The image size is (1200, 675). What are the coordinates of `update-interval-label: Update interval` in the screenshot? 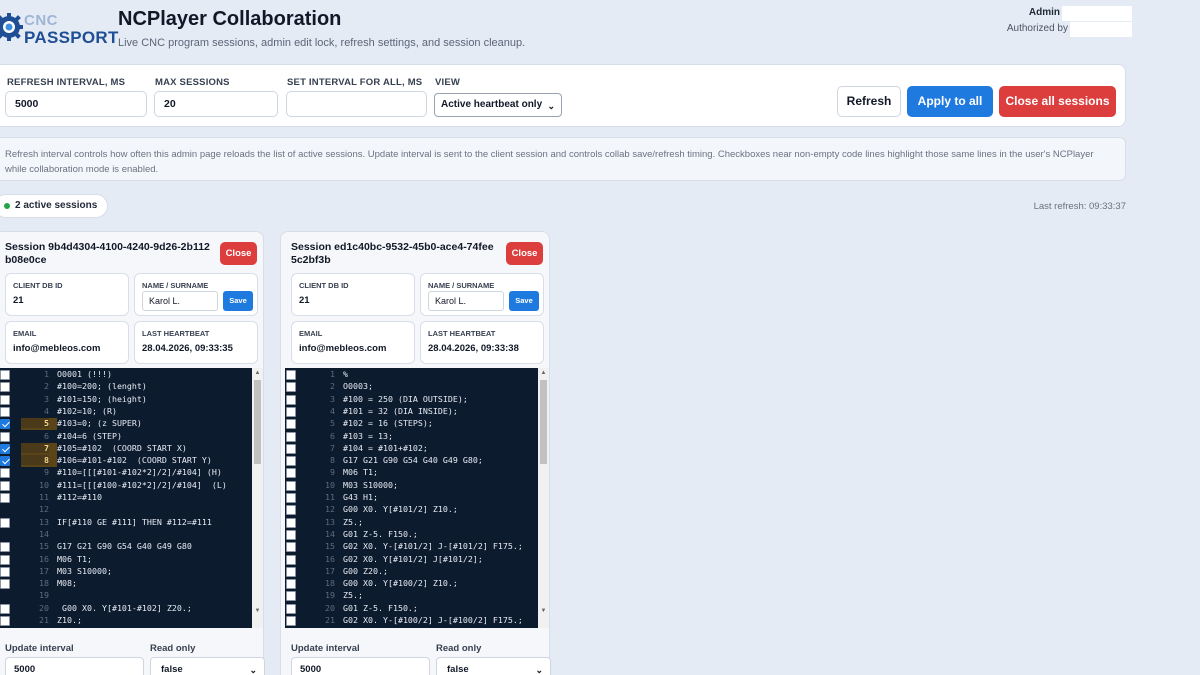 It's located at (325, 648).